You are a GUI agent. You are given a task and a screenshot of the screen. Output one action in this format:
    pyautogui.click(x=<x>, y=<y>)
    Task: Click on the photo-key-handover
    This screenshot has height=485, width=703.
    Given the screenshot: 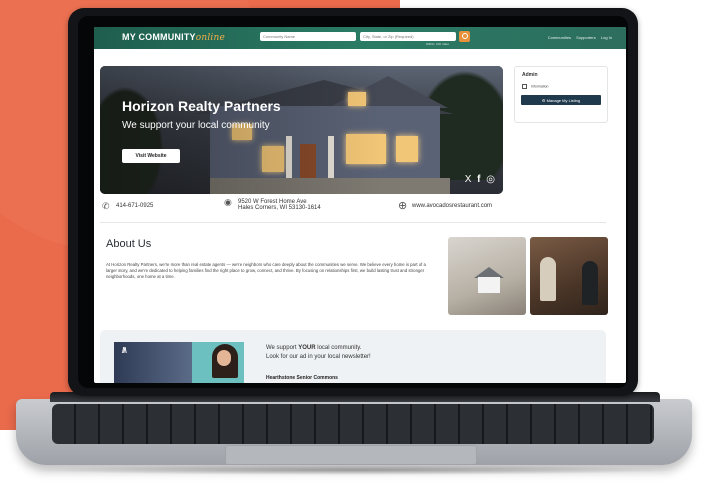 What is the action you would take?
    pyautogui.click(x=569, y=276)
    